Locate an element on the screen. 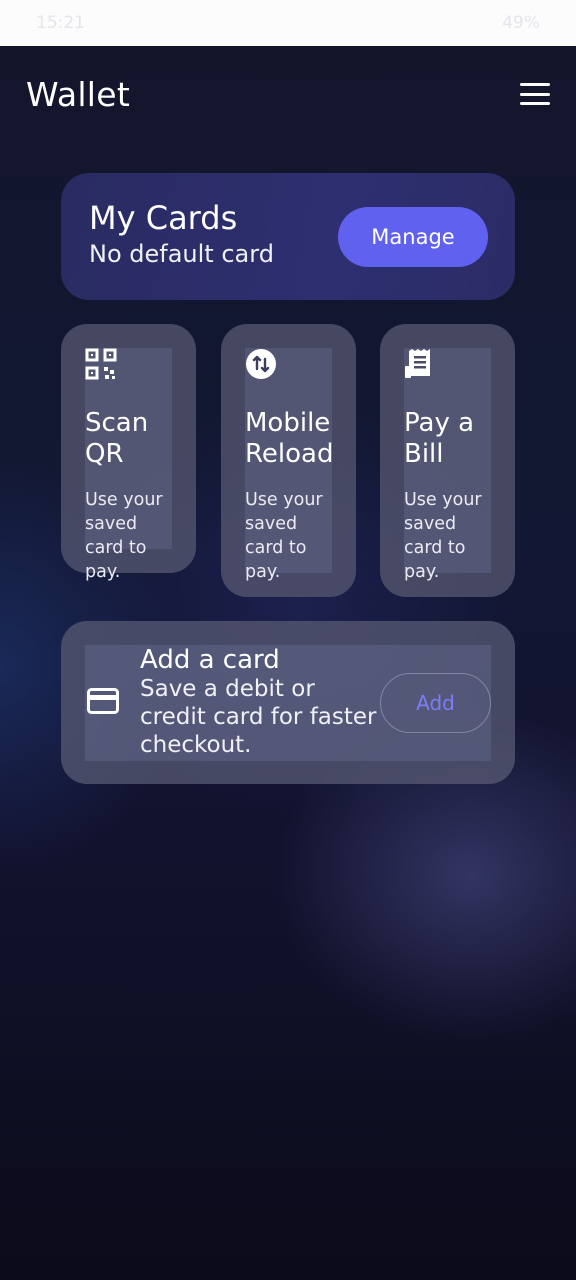 This screenshot has width=576, height=1280. manage-button: Manage is located at coordinates (413, 237).